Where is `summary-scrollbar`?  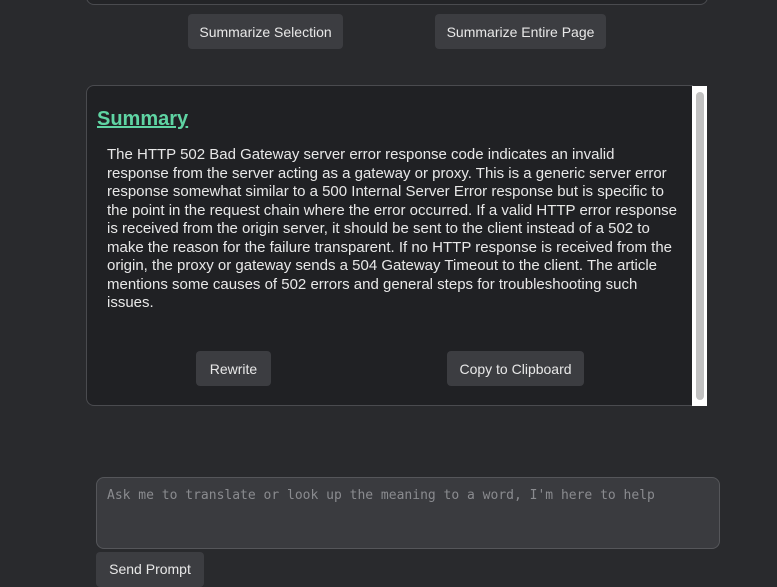 summary-scrollbar is located at coordinates (699, 246).